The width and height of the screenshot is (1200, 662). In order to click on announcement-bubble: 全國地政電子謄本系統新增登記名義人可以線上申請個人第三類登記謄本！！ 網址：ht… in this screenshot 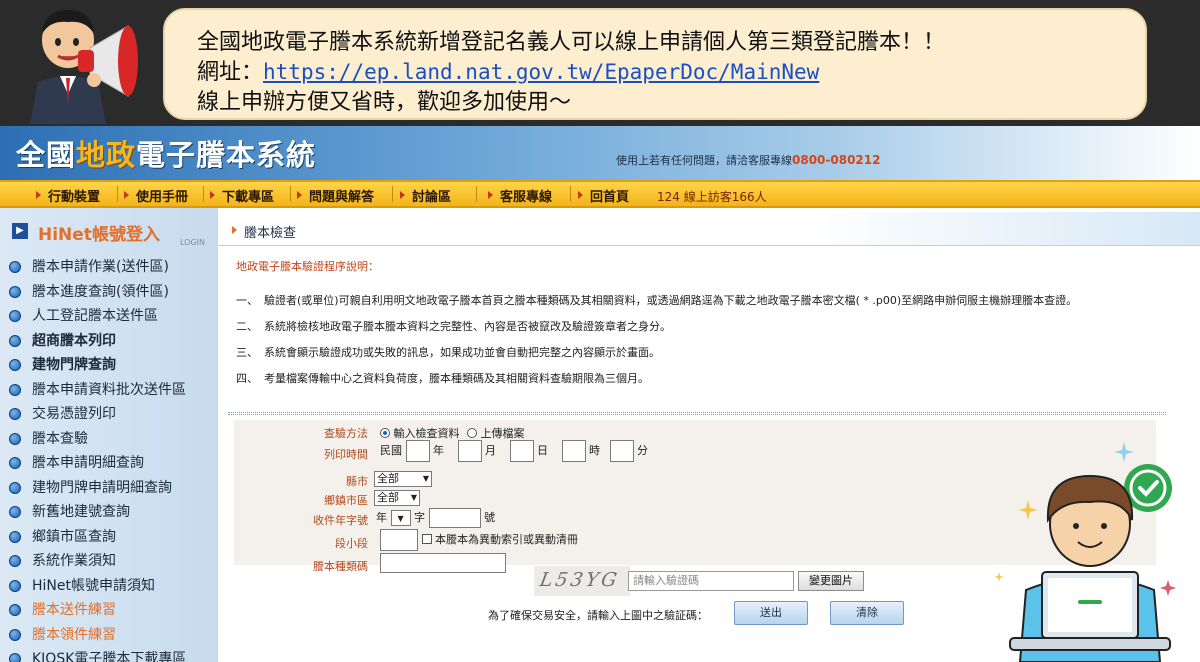, I will do `click(655, 64)`.